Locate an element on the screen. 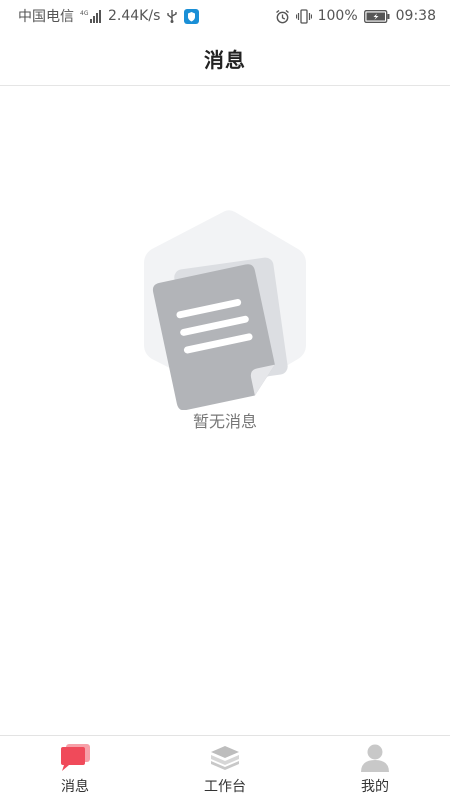 The image size is (450, 800). battery-icon is located at coordinates (376, 16).